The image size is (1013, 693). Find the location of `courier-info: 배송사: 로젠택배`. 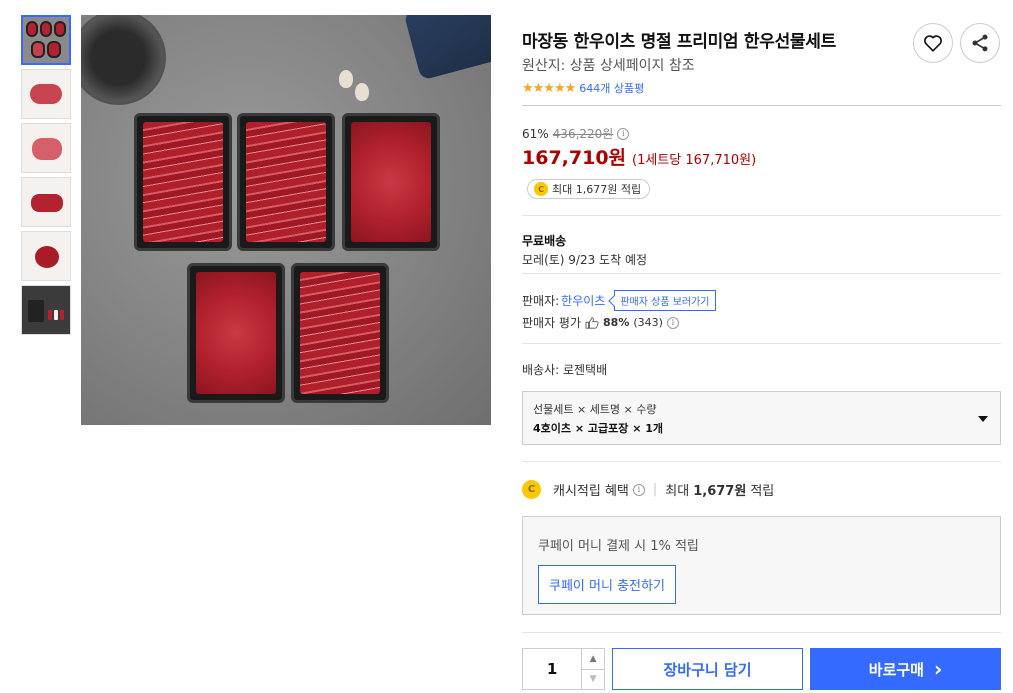

courier-info: 배송사: 로젠택배 is located at coordinates (565, 370).